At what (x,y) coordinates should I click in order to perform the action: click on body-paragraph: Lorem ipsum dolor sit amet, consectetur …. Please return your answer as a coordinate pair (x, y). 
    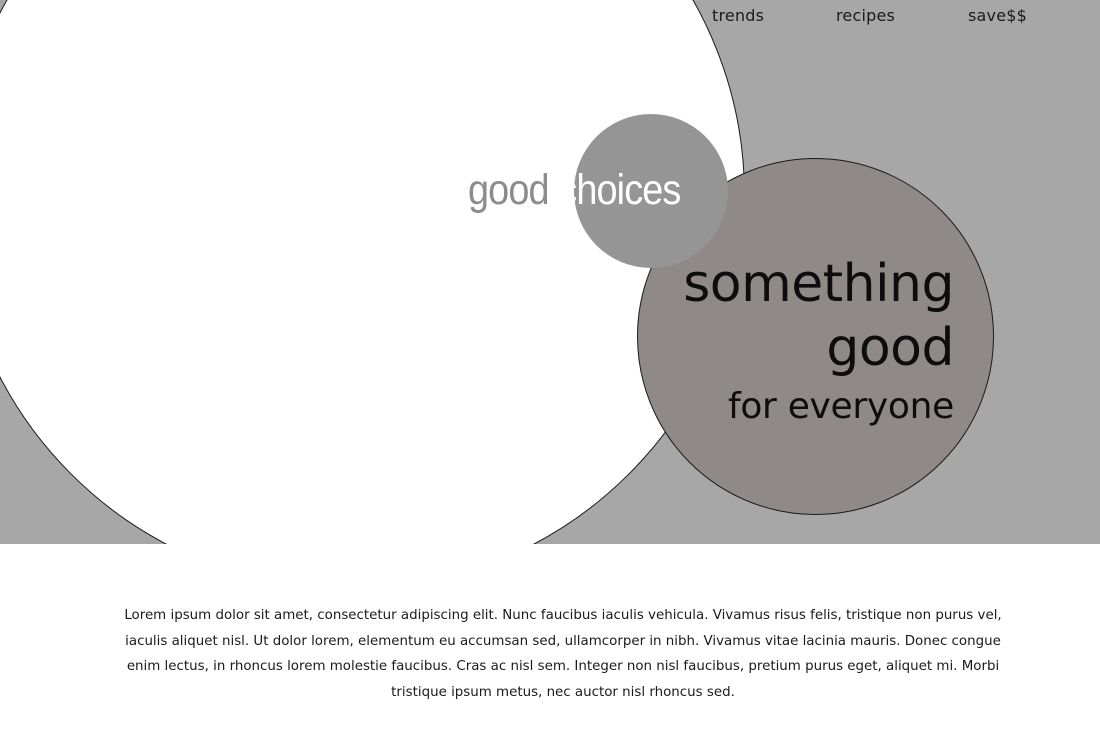
    Looking at the image, I should click on (563, 654).